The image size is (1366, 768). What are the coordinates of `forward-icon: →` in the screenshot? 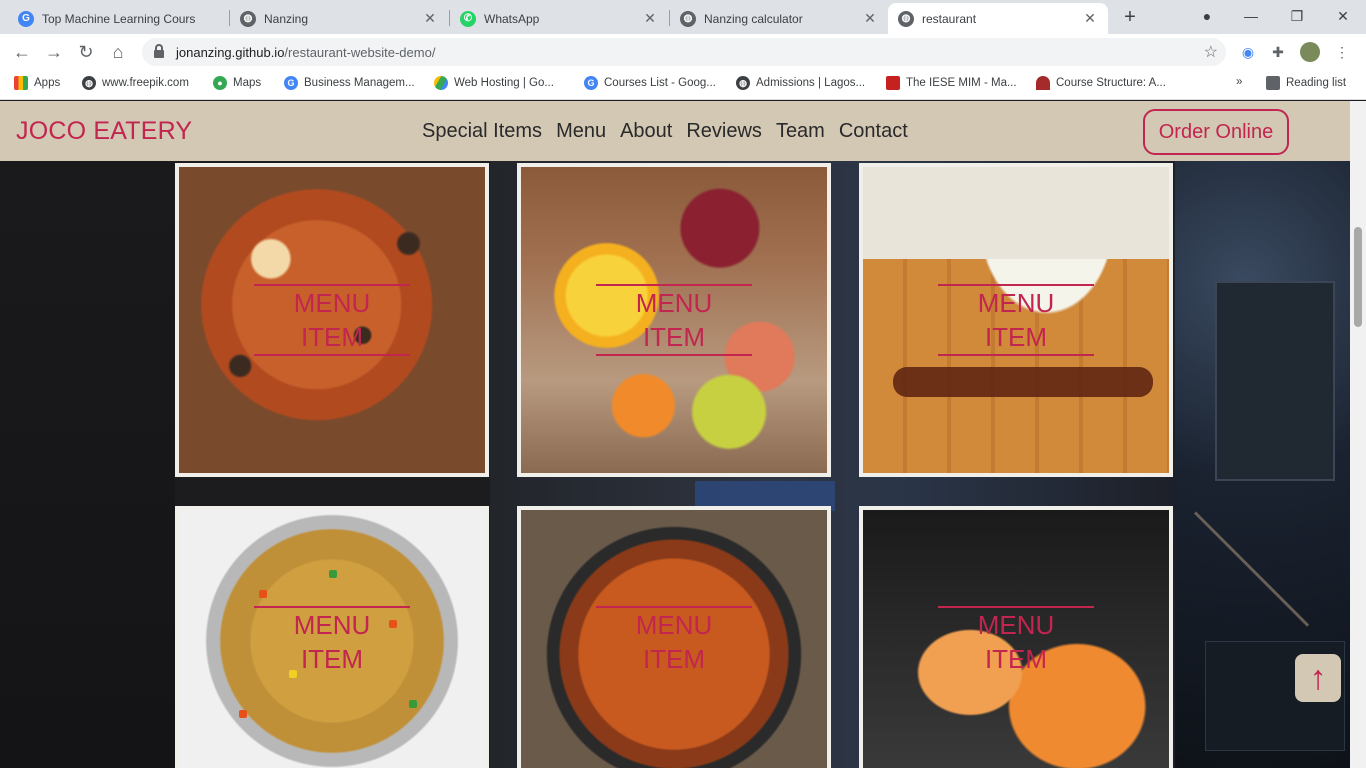 It's located at (54, 52).